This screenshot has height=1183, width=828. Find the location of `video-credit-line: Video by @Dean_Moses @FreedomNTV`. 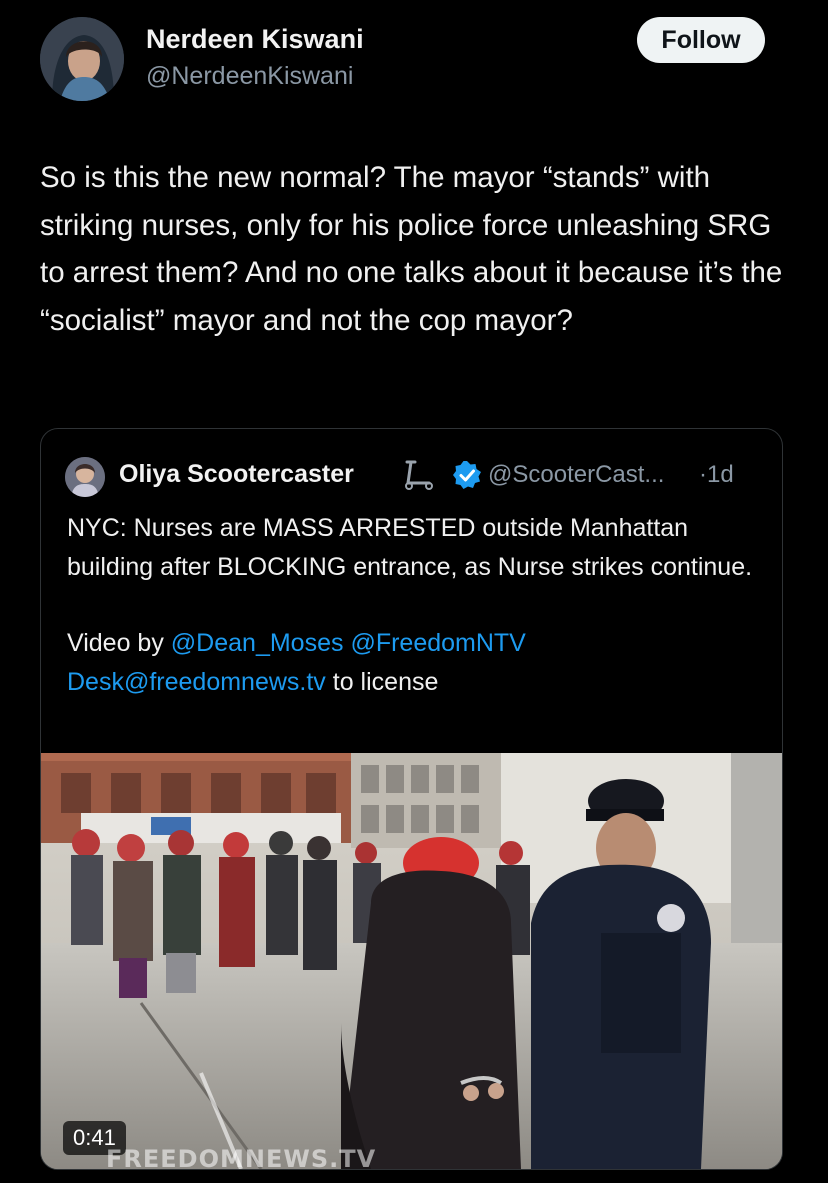

video-credit-line: Video by @Dean_Moses @FreedomNTV is located at coordinates (417, 643).